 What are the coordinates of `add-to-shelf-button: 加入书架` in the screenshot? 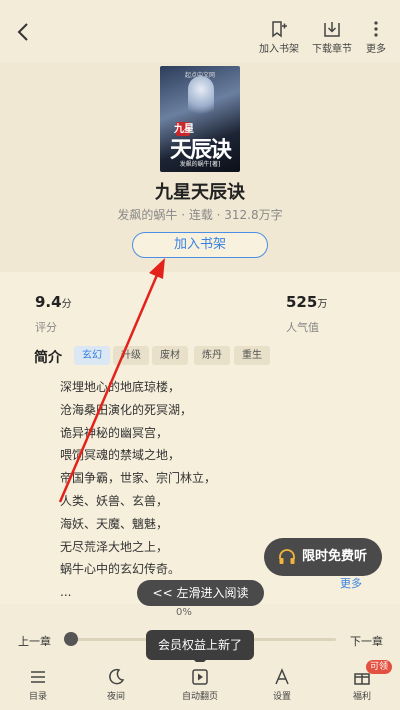 It's located at (279, 37).